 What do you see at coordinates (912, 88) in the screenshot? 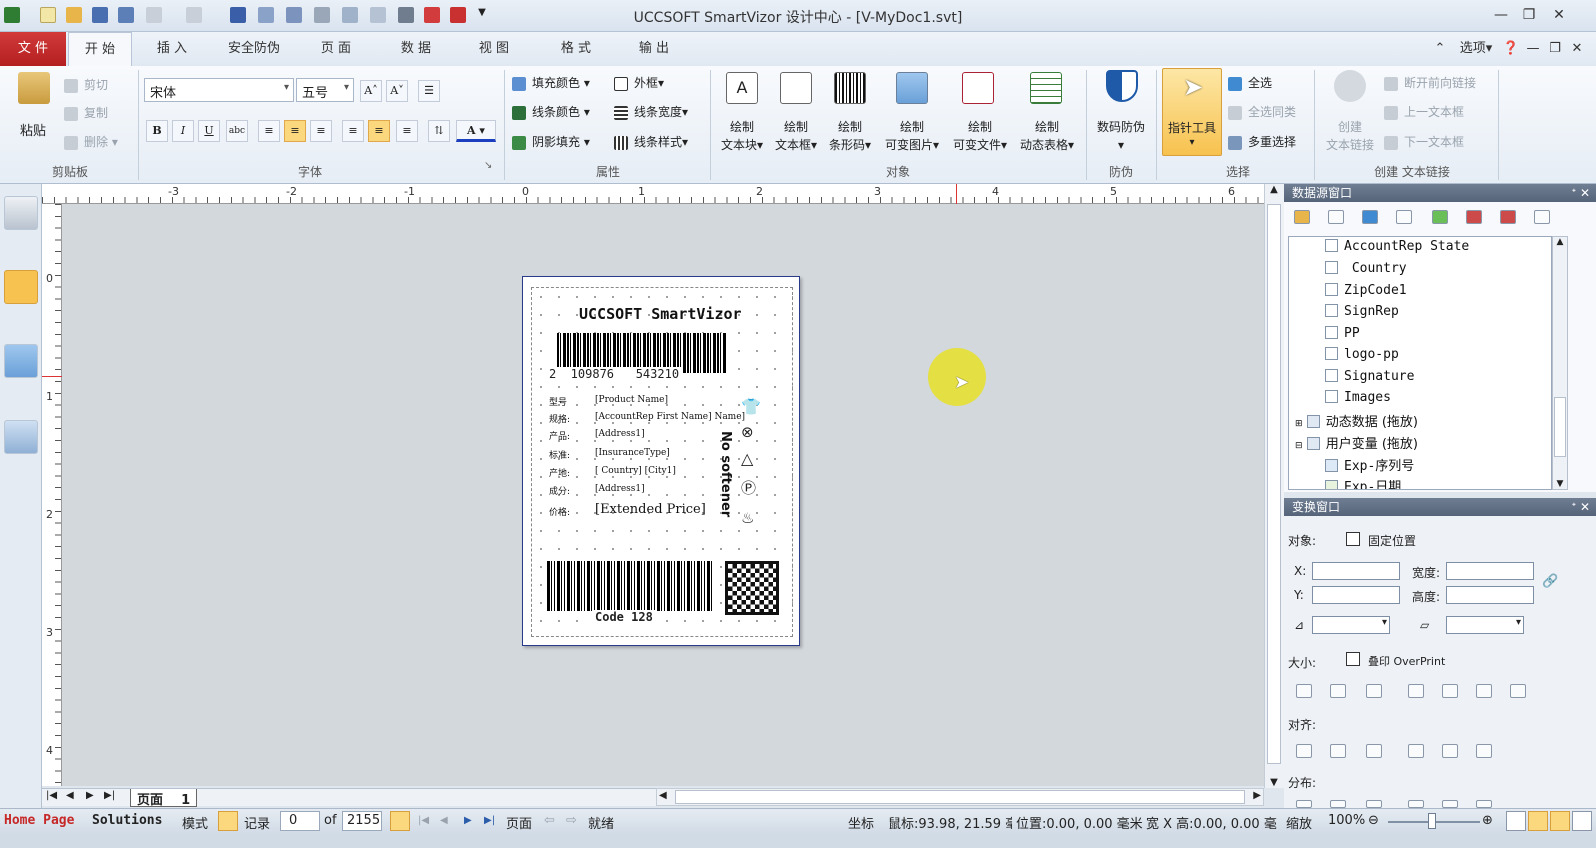
I see `image-icon` at bounding box center [912, 88].